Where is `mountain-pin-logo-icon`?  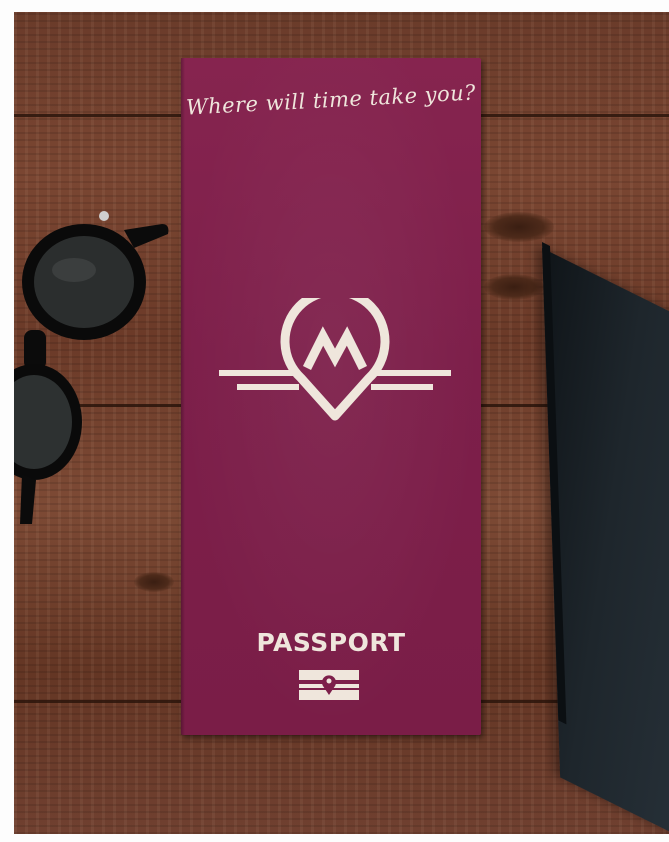
mountain-pin-logo-icon is located at coordinates (335, 359).